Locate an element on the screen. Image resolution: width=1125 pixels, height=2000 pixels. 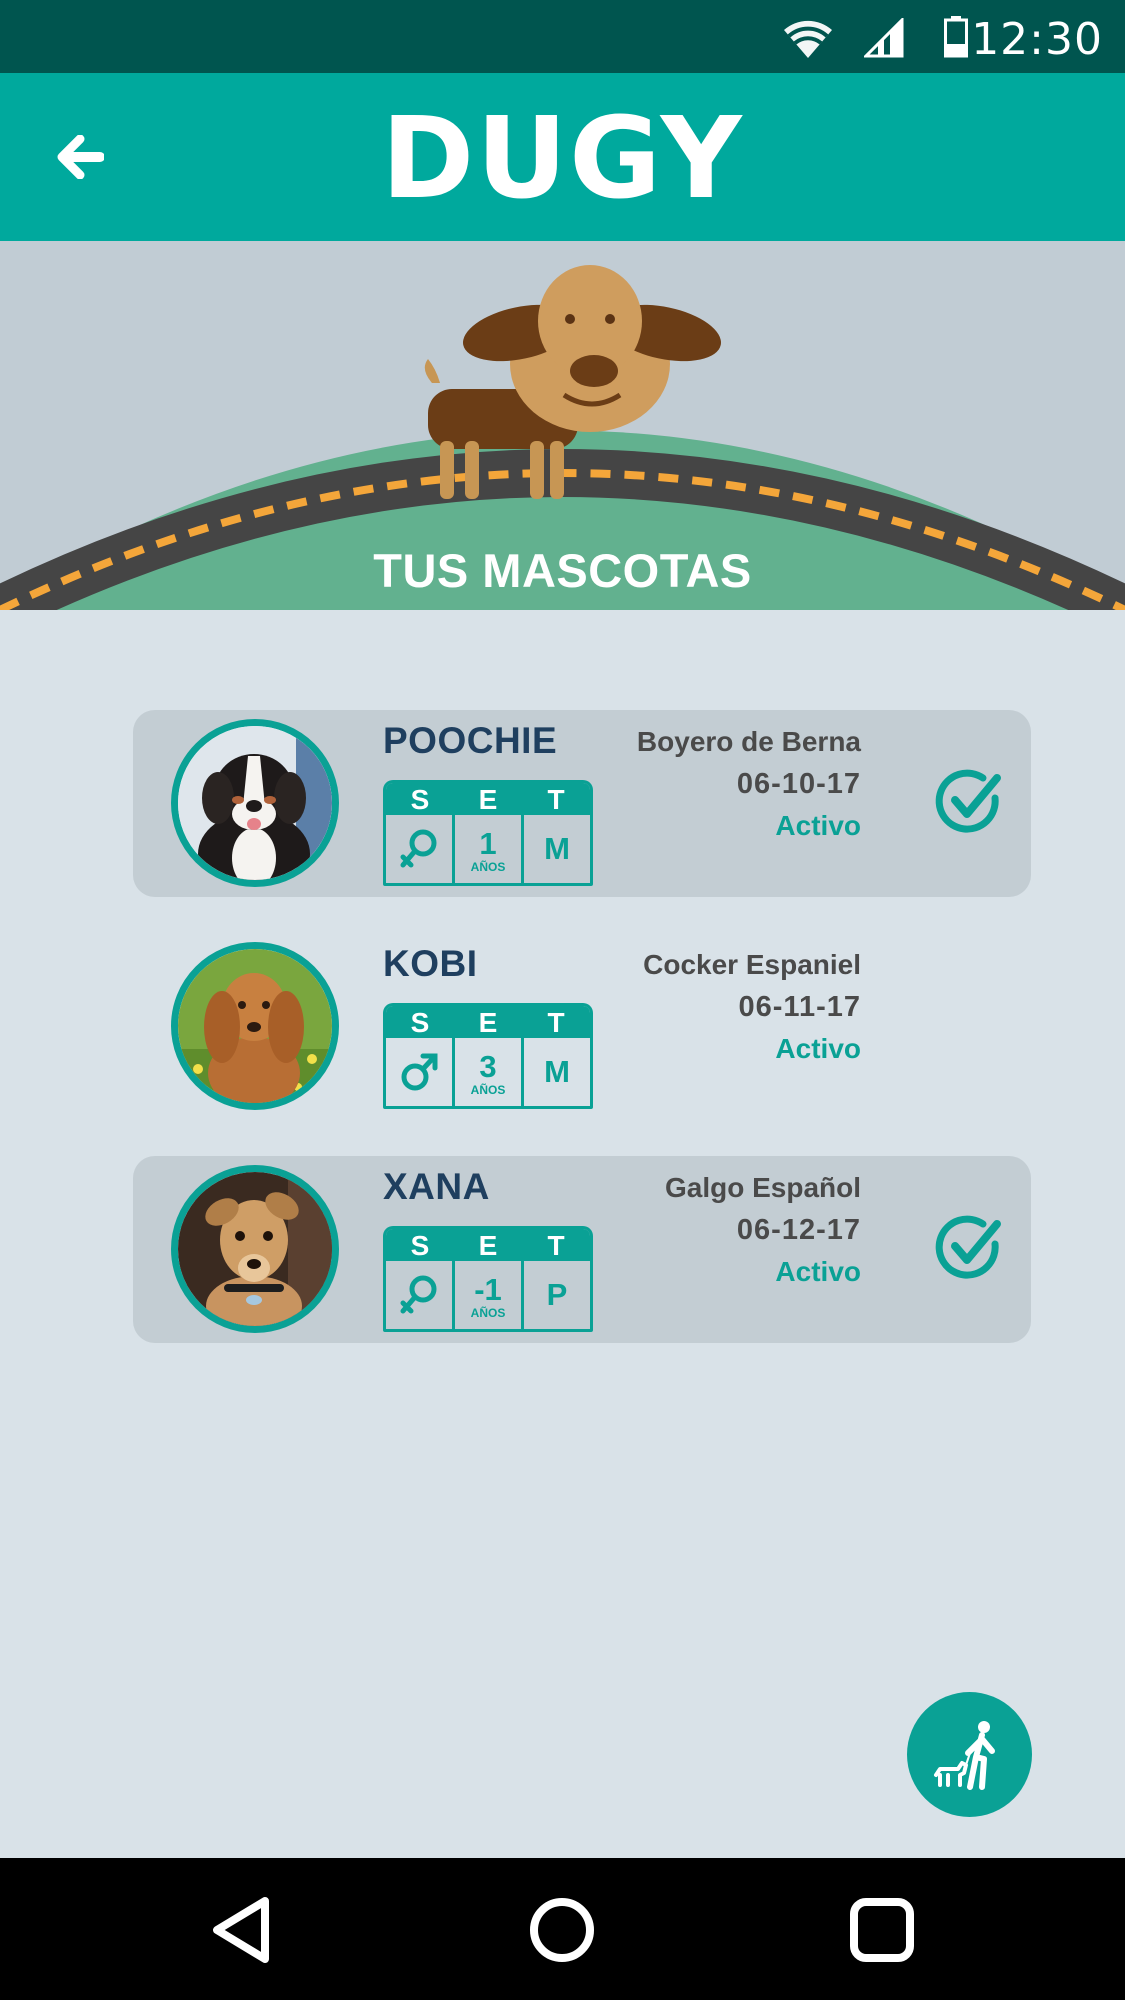
age-cell: -1 AÑOS is located at coordinates (489, 1295).